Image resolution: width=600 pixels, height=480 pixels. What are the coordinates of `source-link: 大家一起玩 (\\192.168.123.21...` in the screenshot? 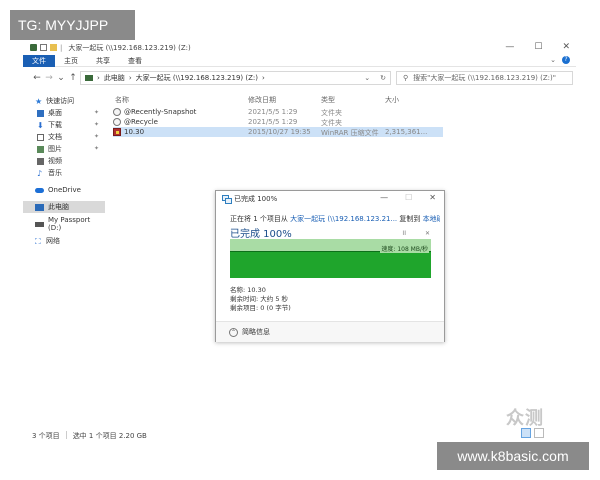 It's located at (343, 219).